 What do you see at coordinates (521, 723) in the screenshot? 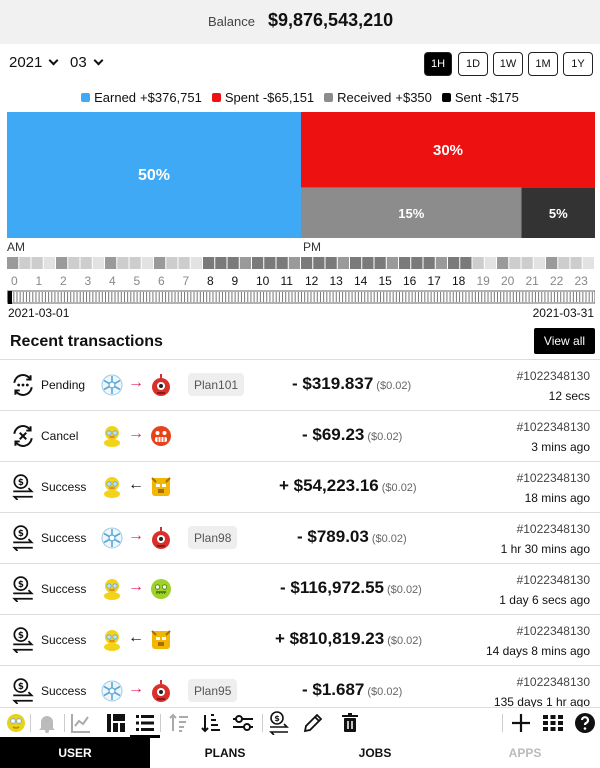
I see `plus-icon` at bounding box center [521, 723].